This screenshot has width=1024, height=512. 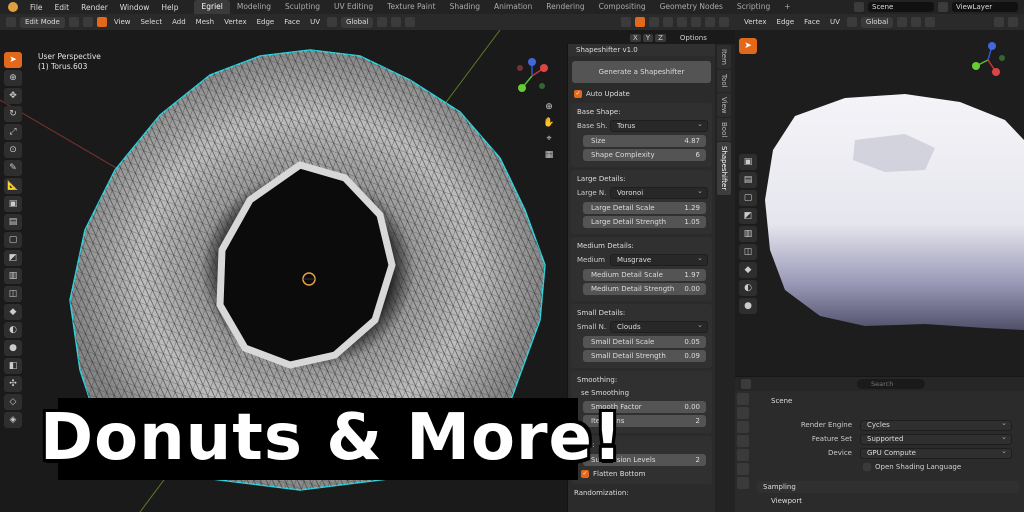 I want to click on view-layer-field: ViewLayer, so click(x=985, y=7).